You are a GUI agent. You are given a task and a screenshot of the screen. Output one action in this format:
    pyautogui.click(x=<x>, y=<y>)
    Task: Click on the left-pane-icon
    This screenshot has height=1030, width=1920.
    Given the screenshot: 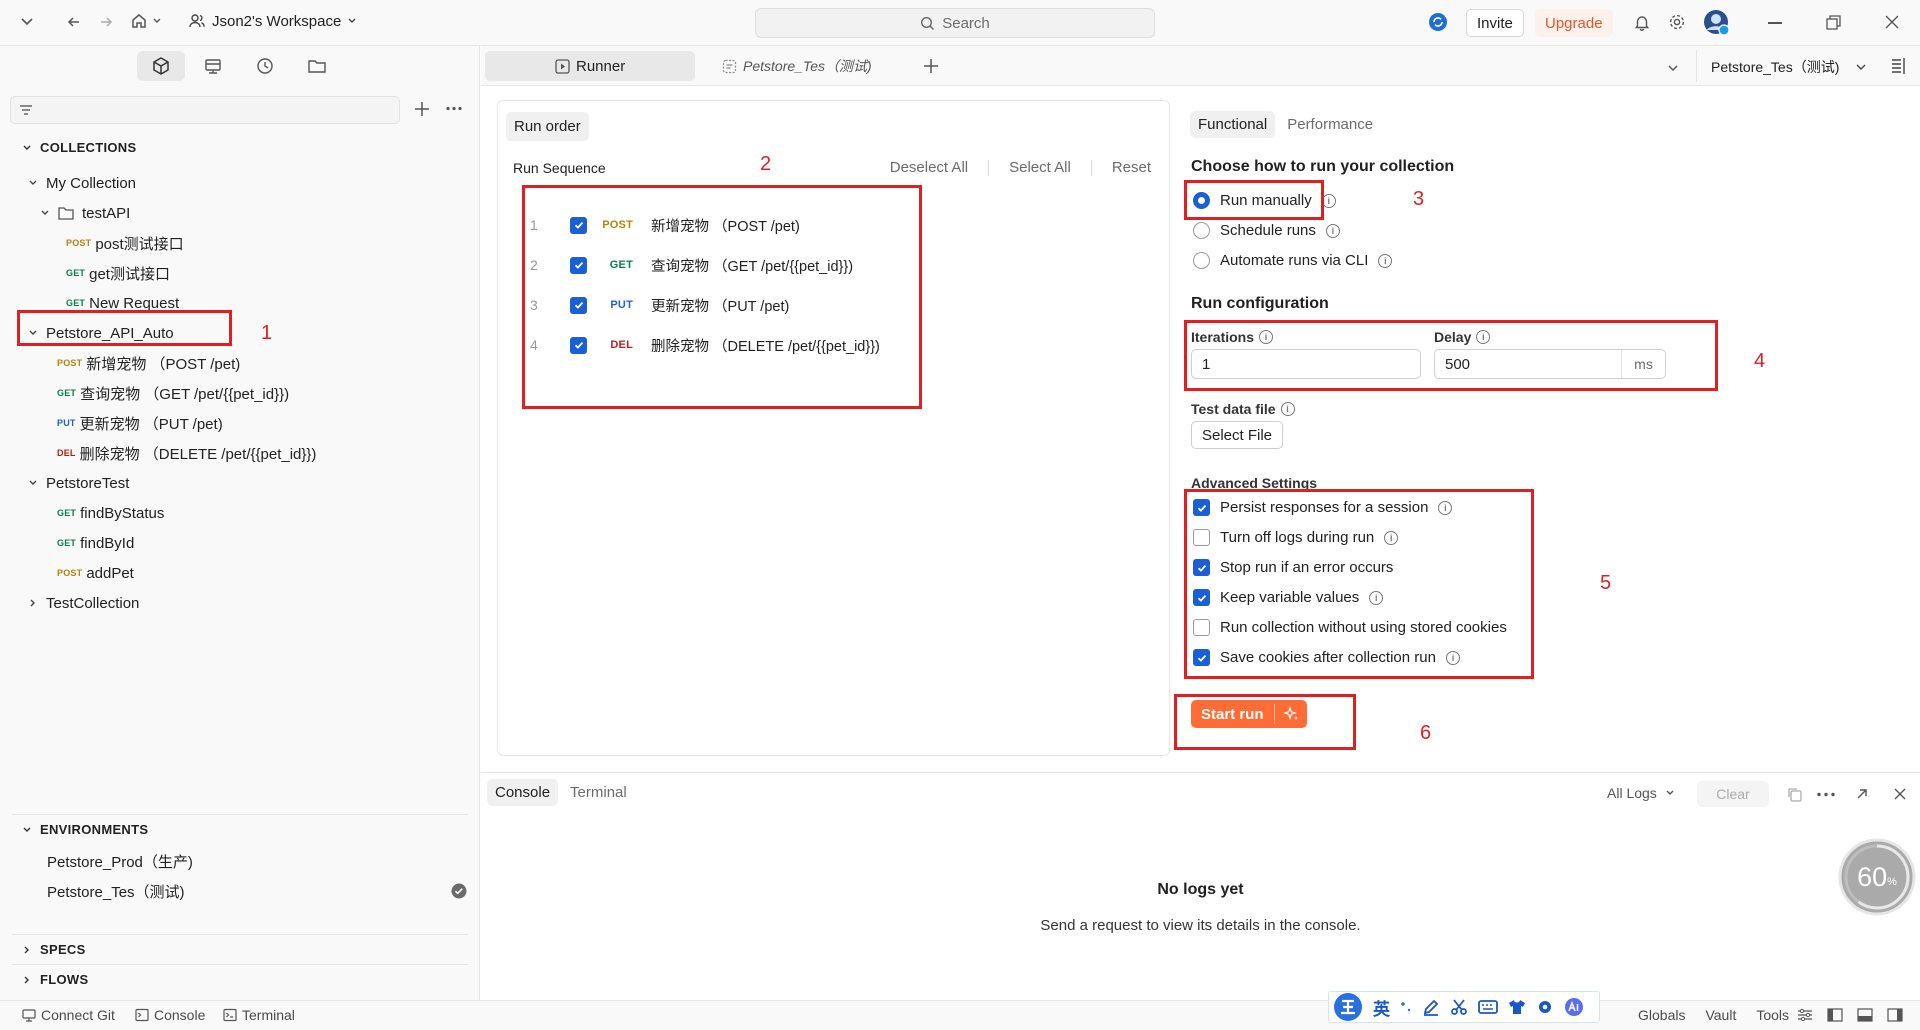 What is the action you would take?
    pyautogui.click(x=1835, y=1015)
    